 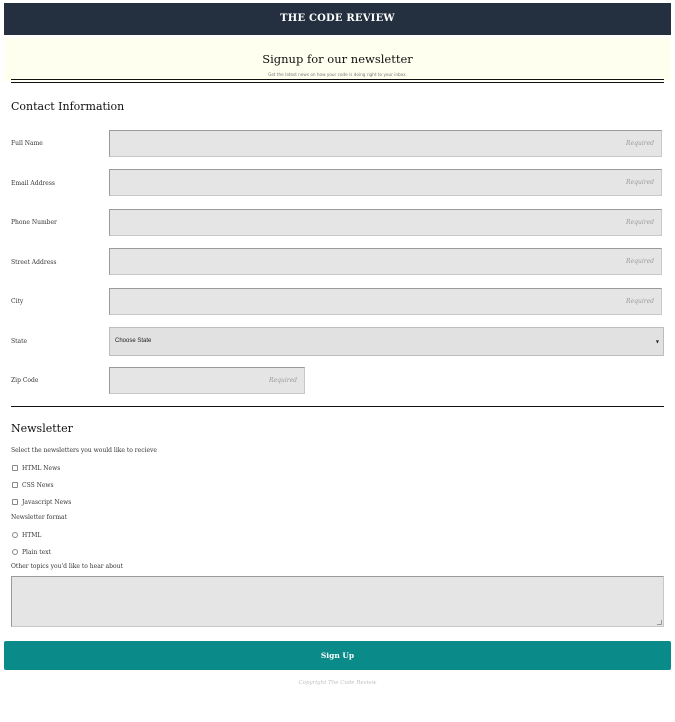 What do you see at coordinates (659, 622) in the screenshot?
I see `resize-handle-icon` at bounding box center [659, 622].